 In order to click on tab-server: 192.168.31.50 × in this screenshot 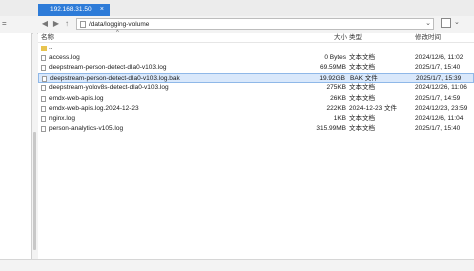, I will do `click(74, 10)`.